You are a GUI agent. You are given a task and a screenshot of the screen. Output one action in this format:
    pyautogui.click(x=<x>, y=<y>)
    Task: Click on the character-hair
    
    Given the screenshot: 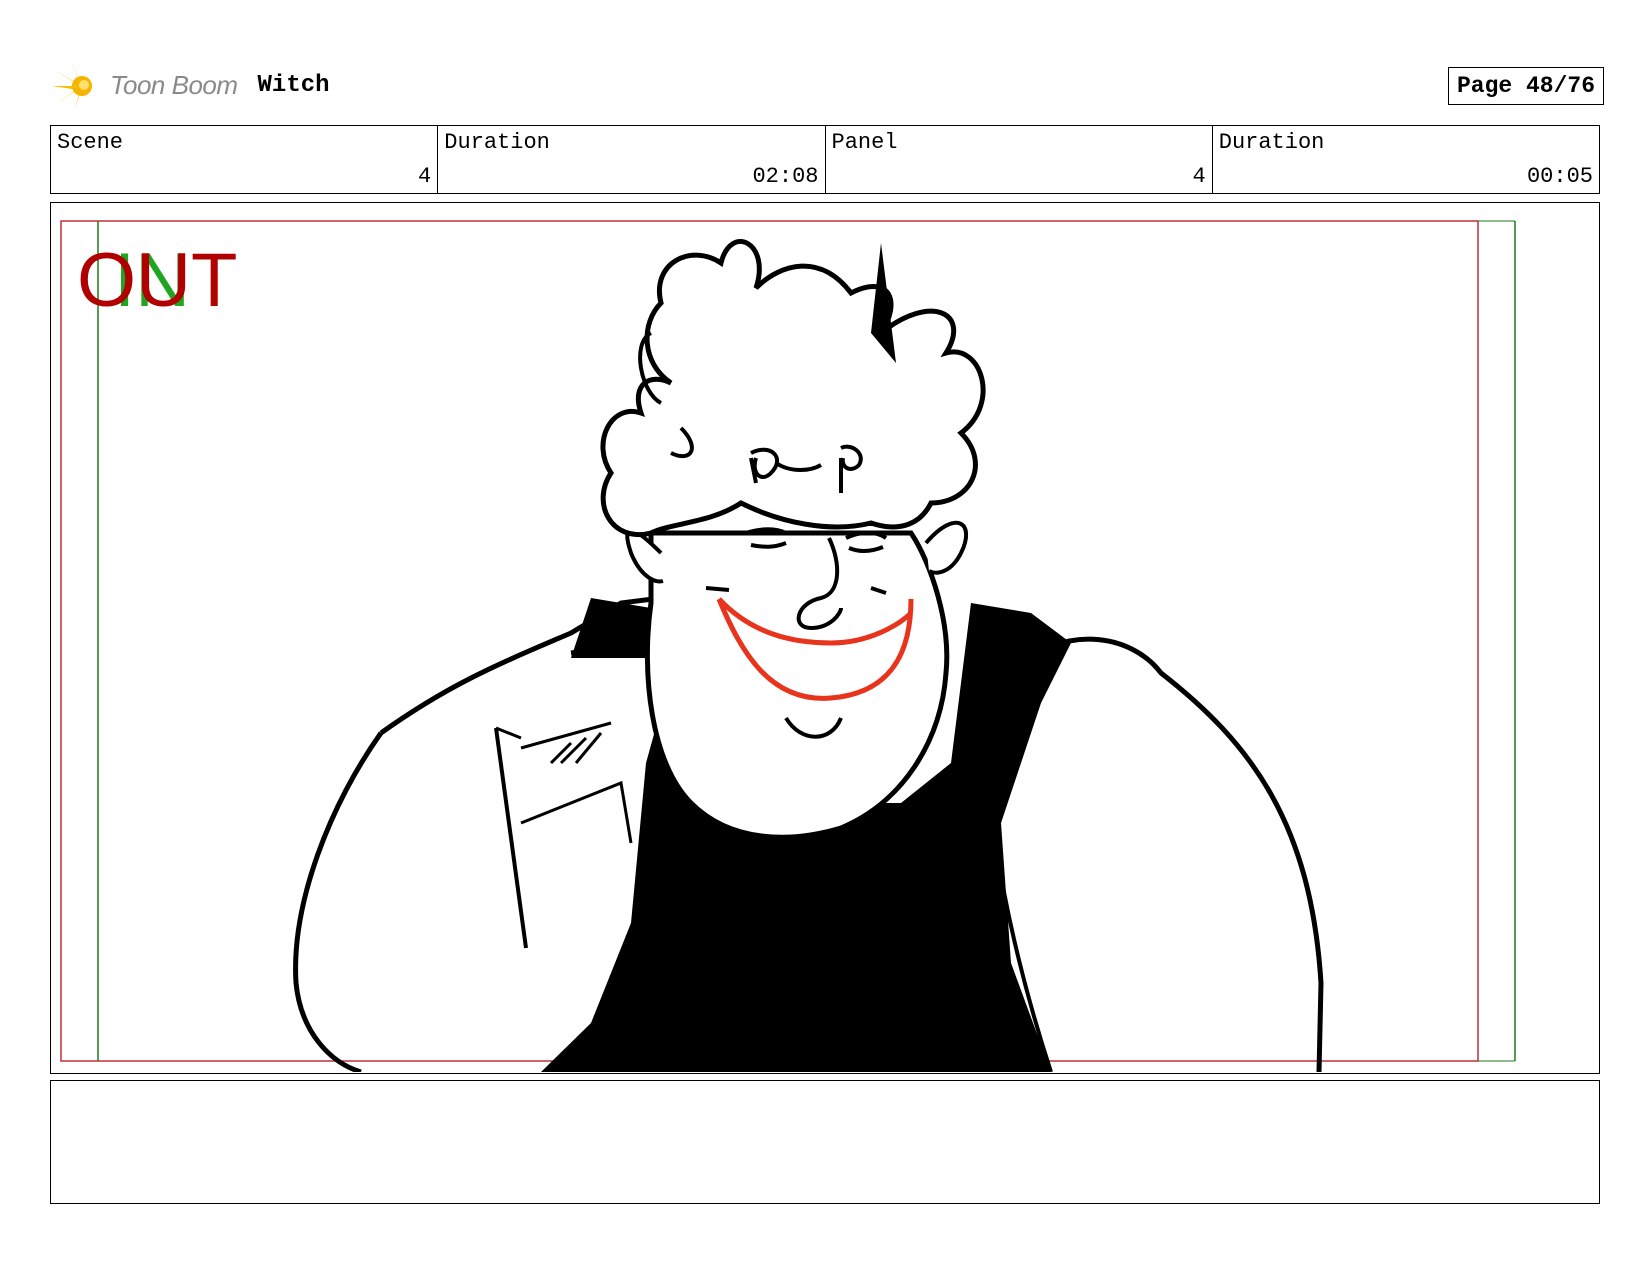 What is the action you would take?
    pyautogui.click(x=793, y=388)
    